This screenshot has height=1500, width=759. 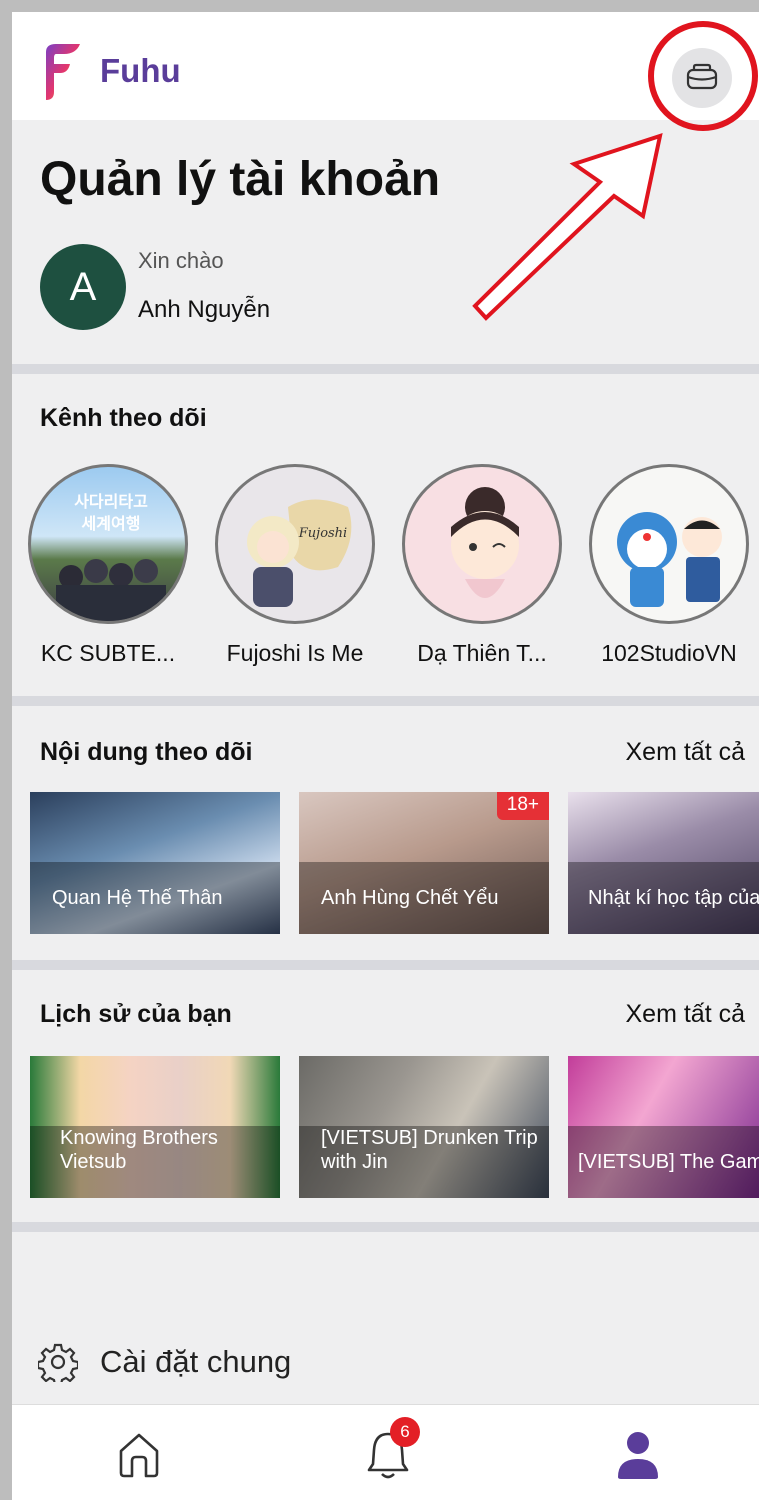 I want to click on general-settings-row: Cài đặt chung, so click(x=164, y=1362).